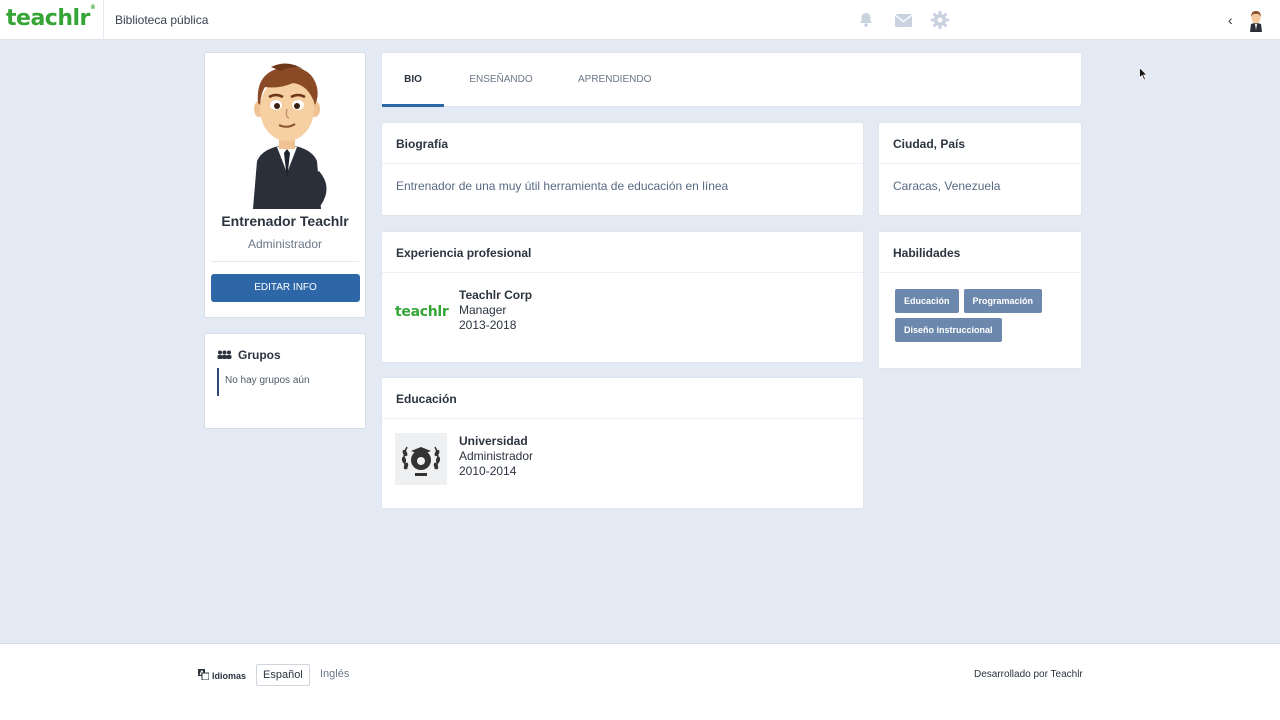 Image resolution: width=1280 pixels, height=720 pixels. Describe the element at coordinates (263, 382) in the screenshot. I see `groups-empty-message: No hay grupos aún` at that location.